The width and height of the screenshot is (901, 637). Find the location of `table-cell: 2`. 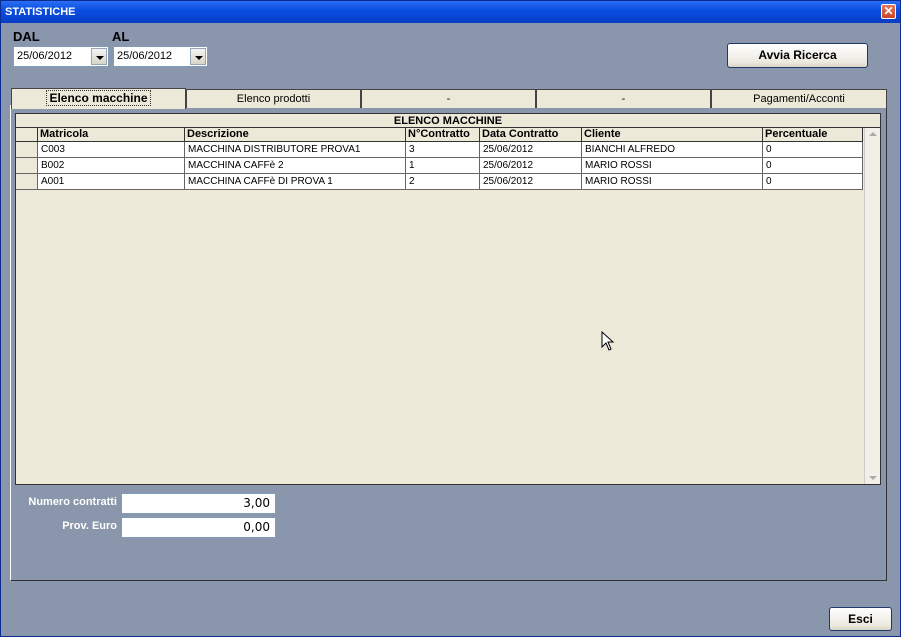

table-cell: 2 is located at coordinates (443, 182).